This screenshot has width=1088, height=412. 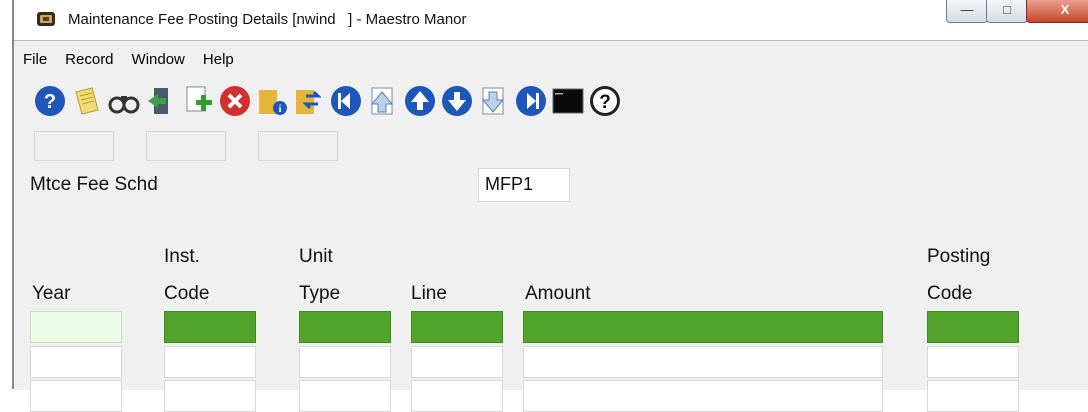 I want to click on find-button, so click(x=123, y=100).